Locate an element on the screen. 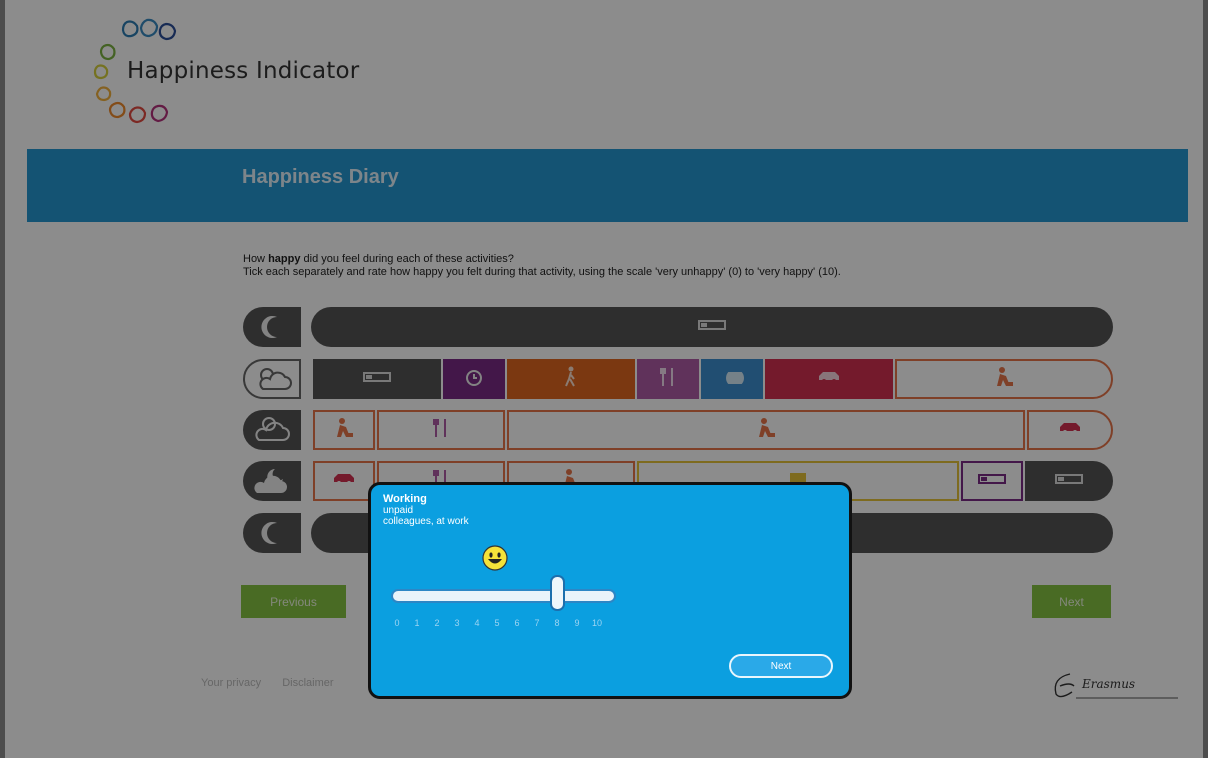 This screenshot has height=758, width=1208. dialog-detail-line-1: unpaid is located at coordinates (398, 510).